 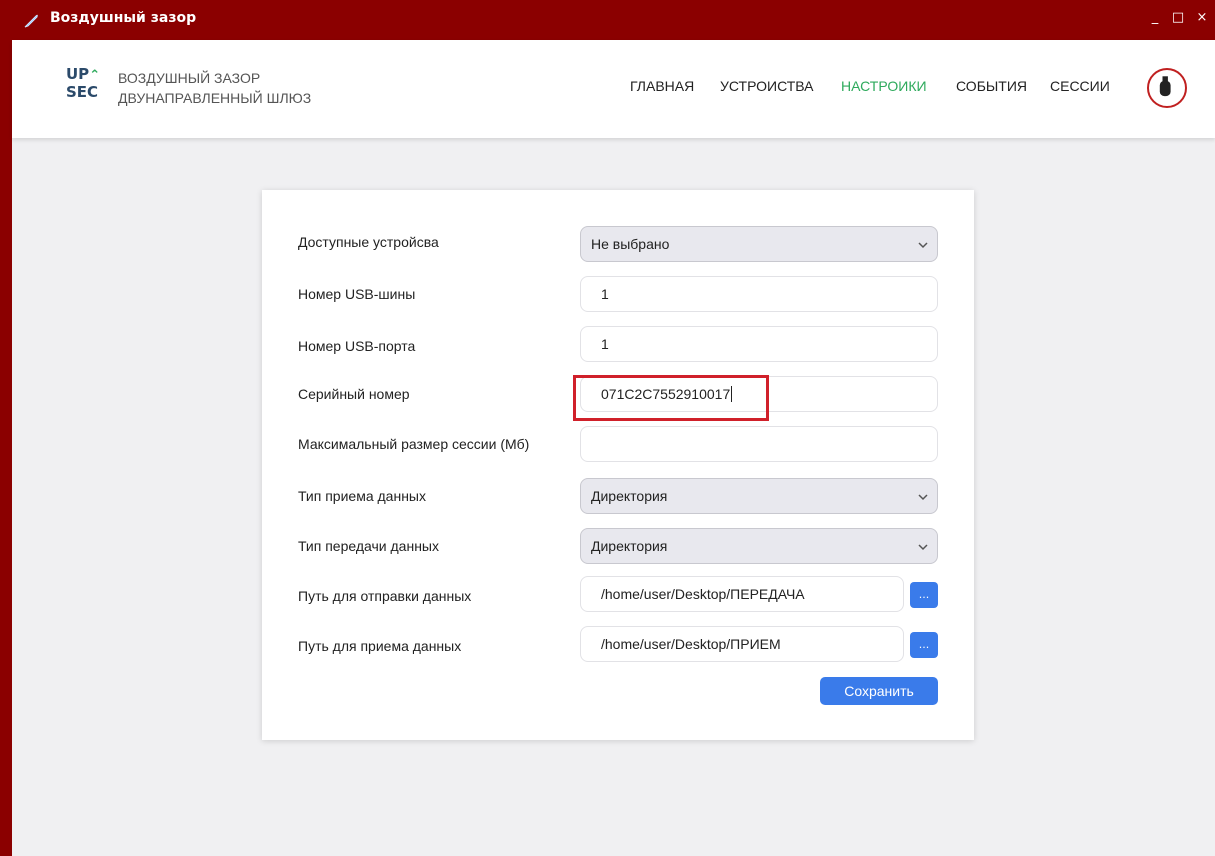 What do you see at coordinates (357, 294) in the screenshot?
I see `usb-bus-label: Номер USB-шины` at bounding box center [357, 294].